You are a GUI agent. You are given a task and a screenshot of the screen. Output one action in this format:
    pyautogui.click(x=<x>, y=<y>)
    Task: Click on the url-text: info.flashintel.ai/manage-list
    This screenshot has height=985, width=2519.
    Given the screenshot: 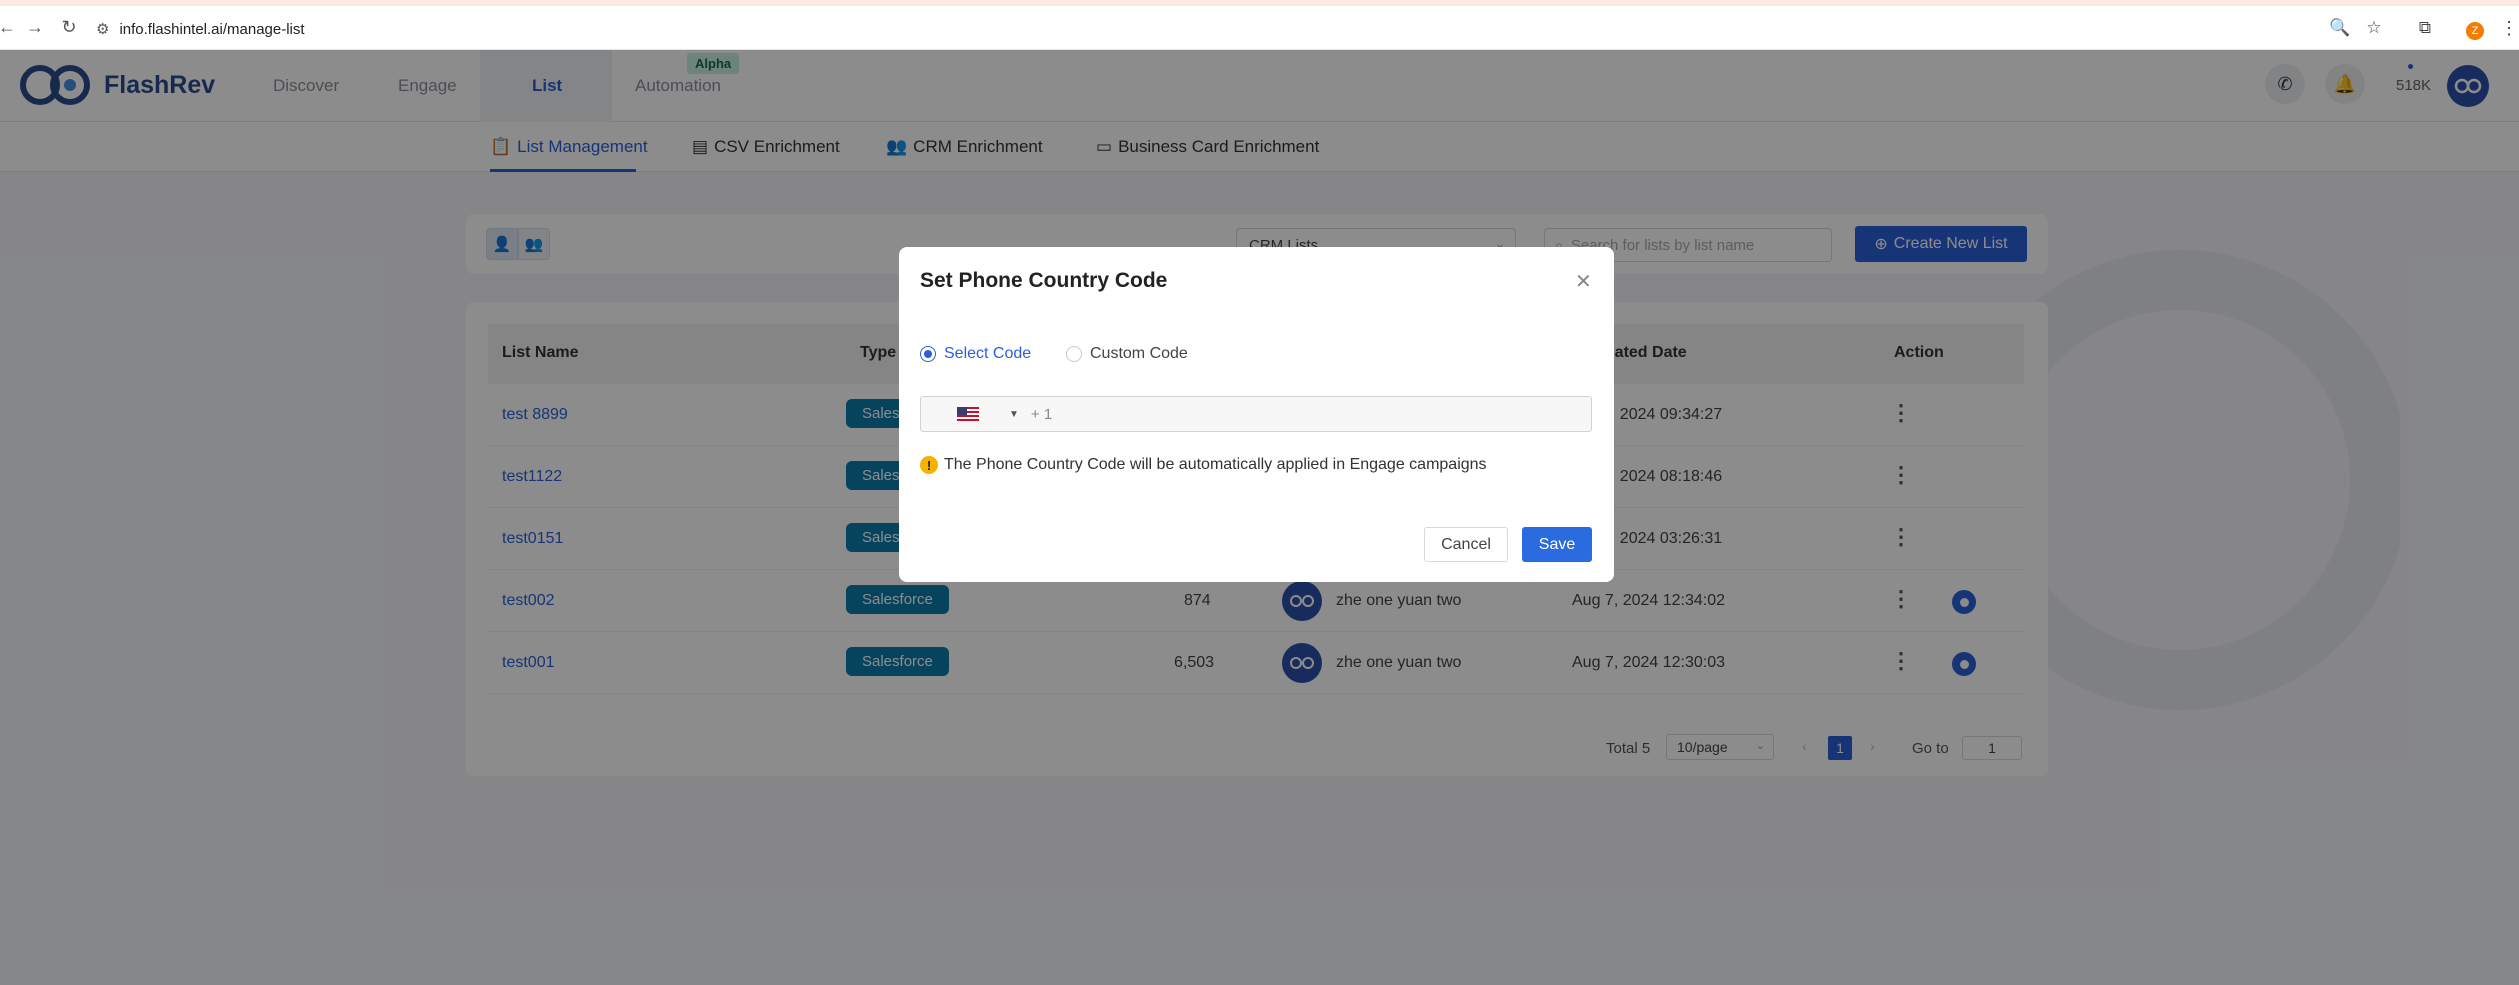 What is the action you would take?
    pyautogui.click(x=211, y=29)
    